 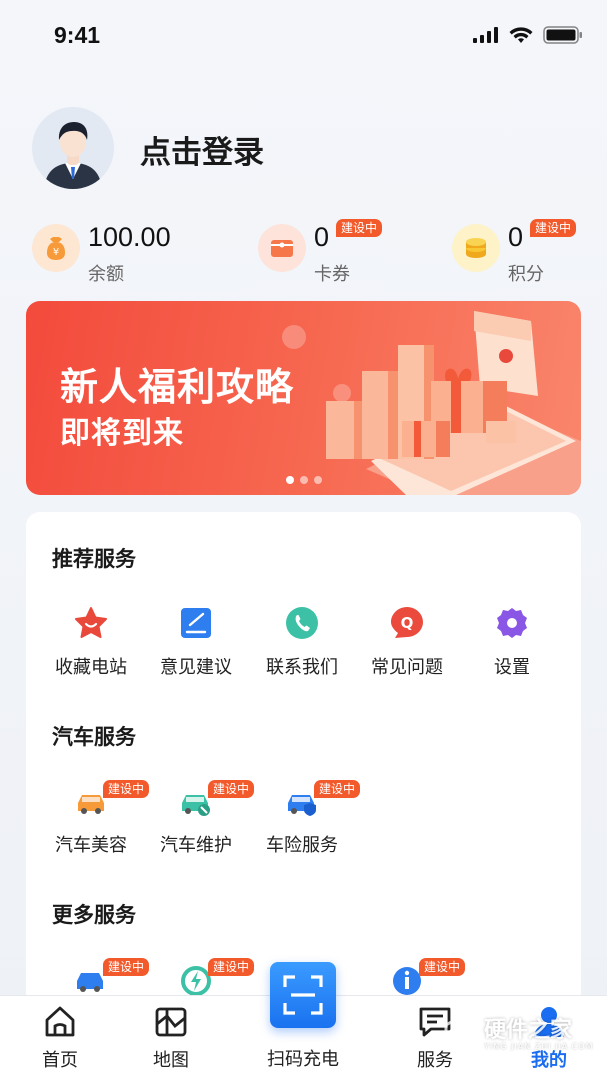 What do you see at coordinates (60, 1021) in the screenshot?
I see `home-icon` at bounding box center [60, 1021].